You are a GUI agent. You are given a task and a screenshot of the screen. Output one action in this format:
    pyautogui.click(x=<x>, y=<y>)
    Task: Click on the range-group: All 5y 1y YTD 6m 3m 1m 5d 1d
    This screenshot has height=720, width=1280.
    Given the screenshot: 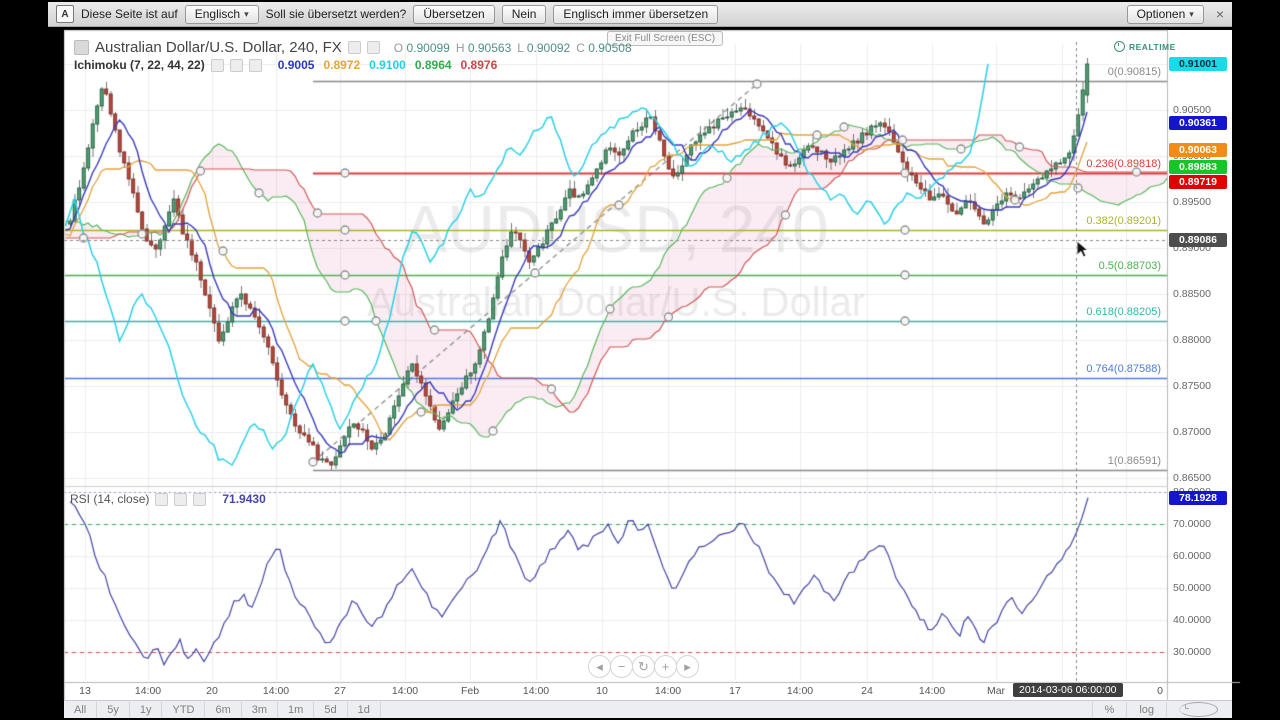 What is the action you would take?
    pyautogui.click(x=222, y=709)
    